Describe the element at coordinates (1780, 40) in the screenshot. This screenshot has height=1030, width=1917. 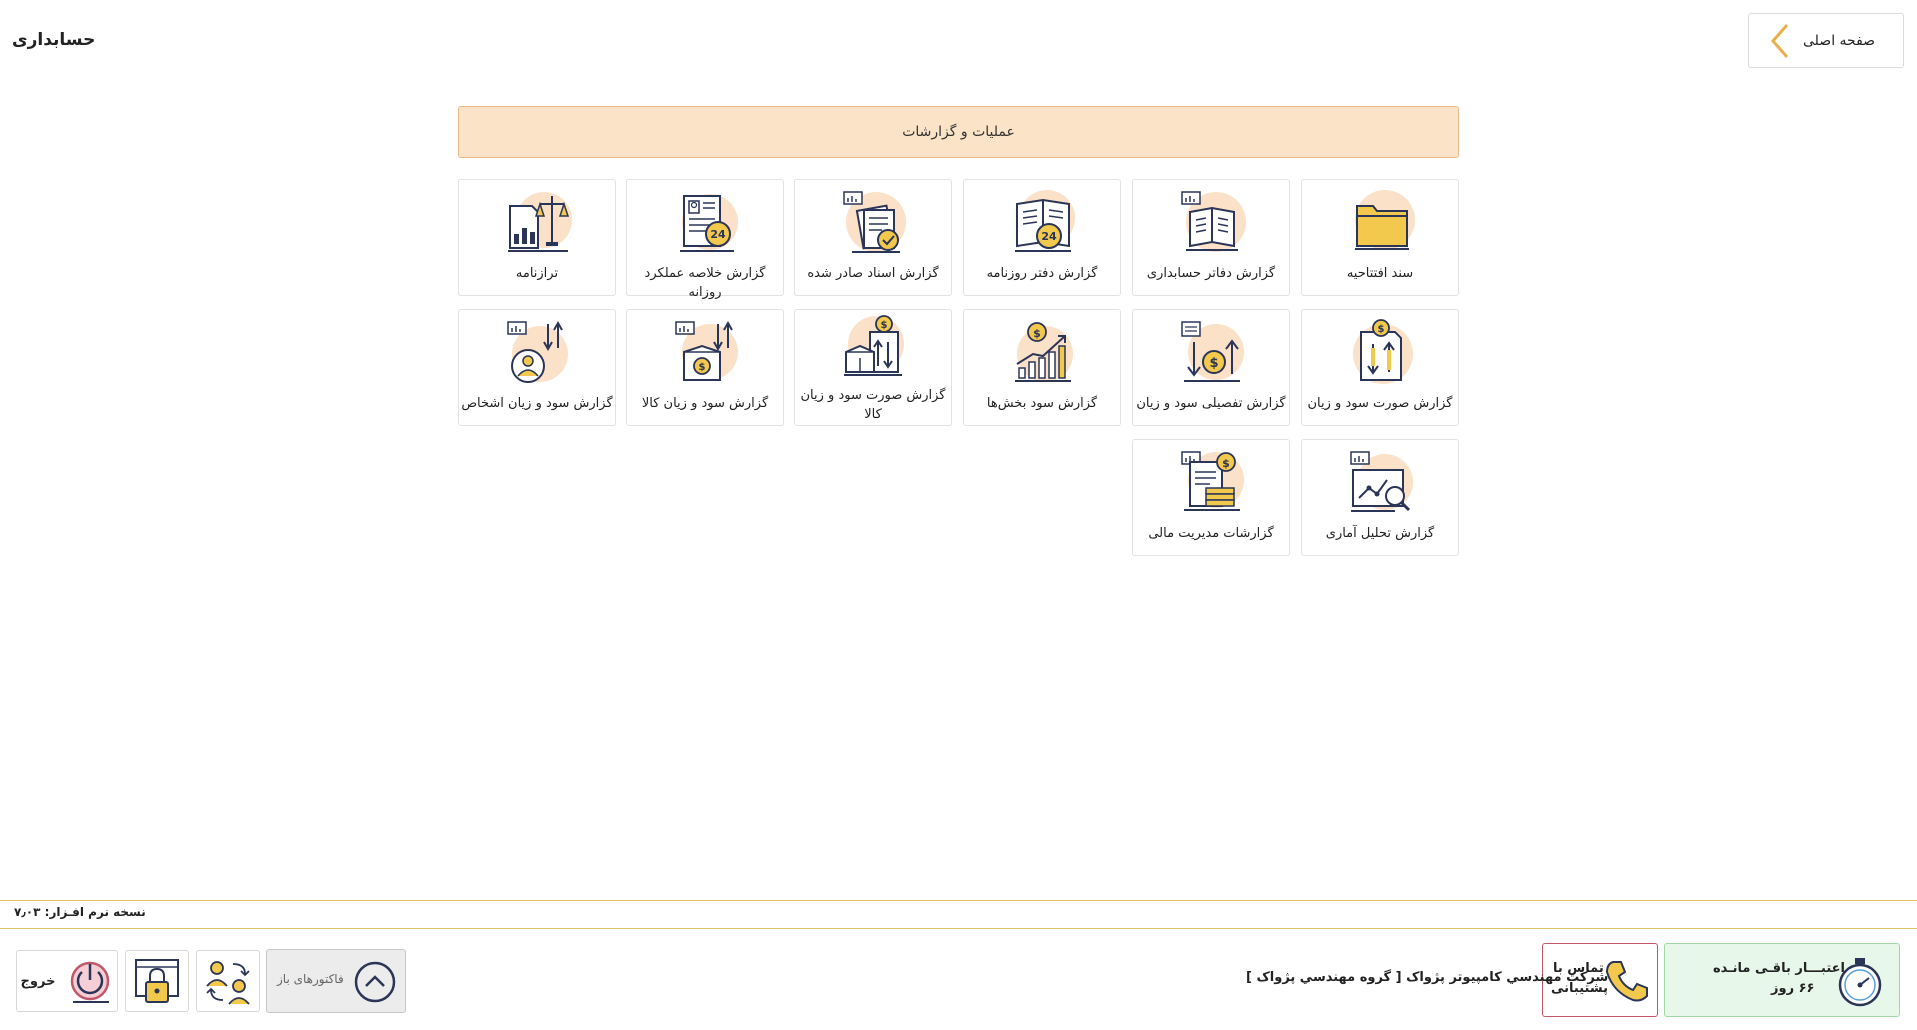
I see `chevron-left-icon` at that location.